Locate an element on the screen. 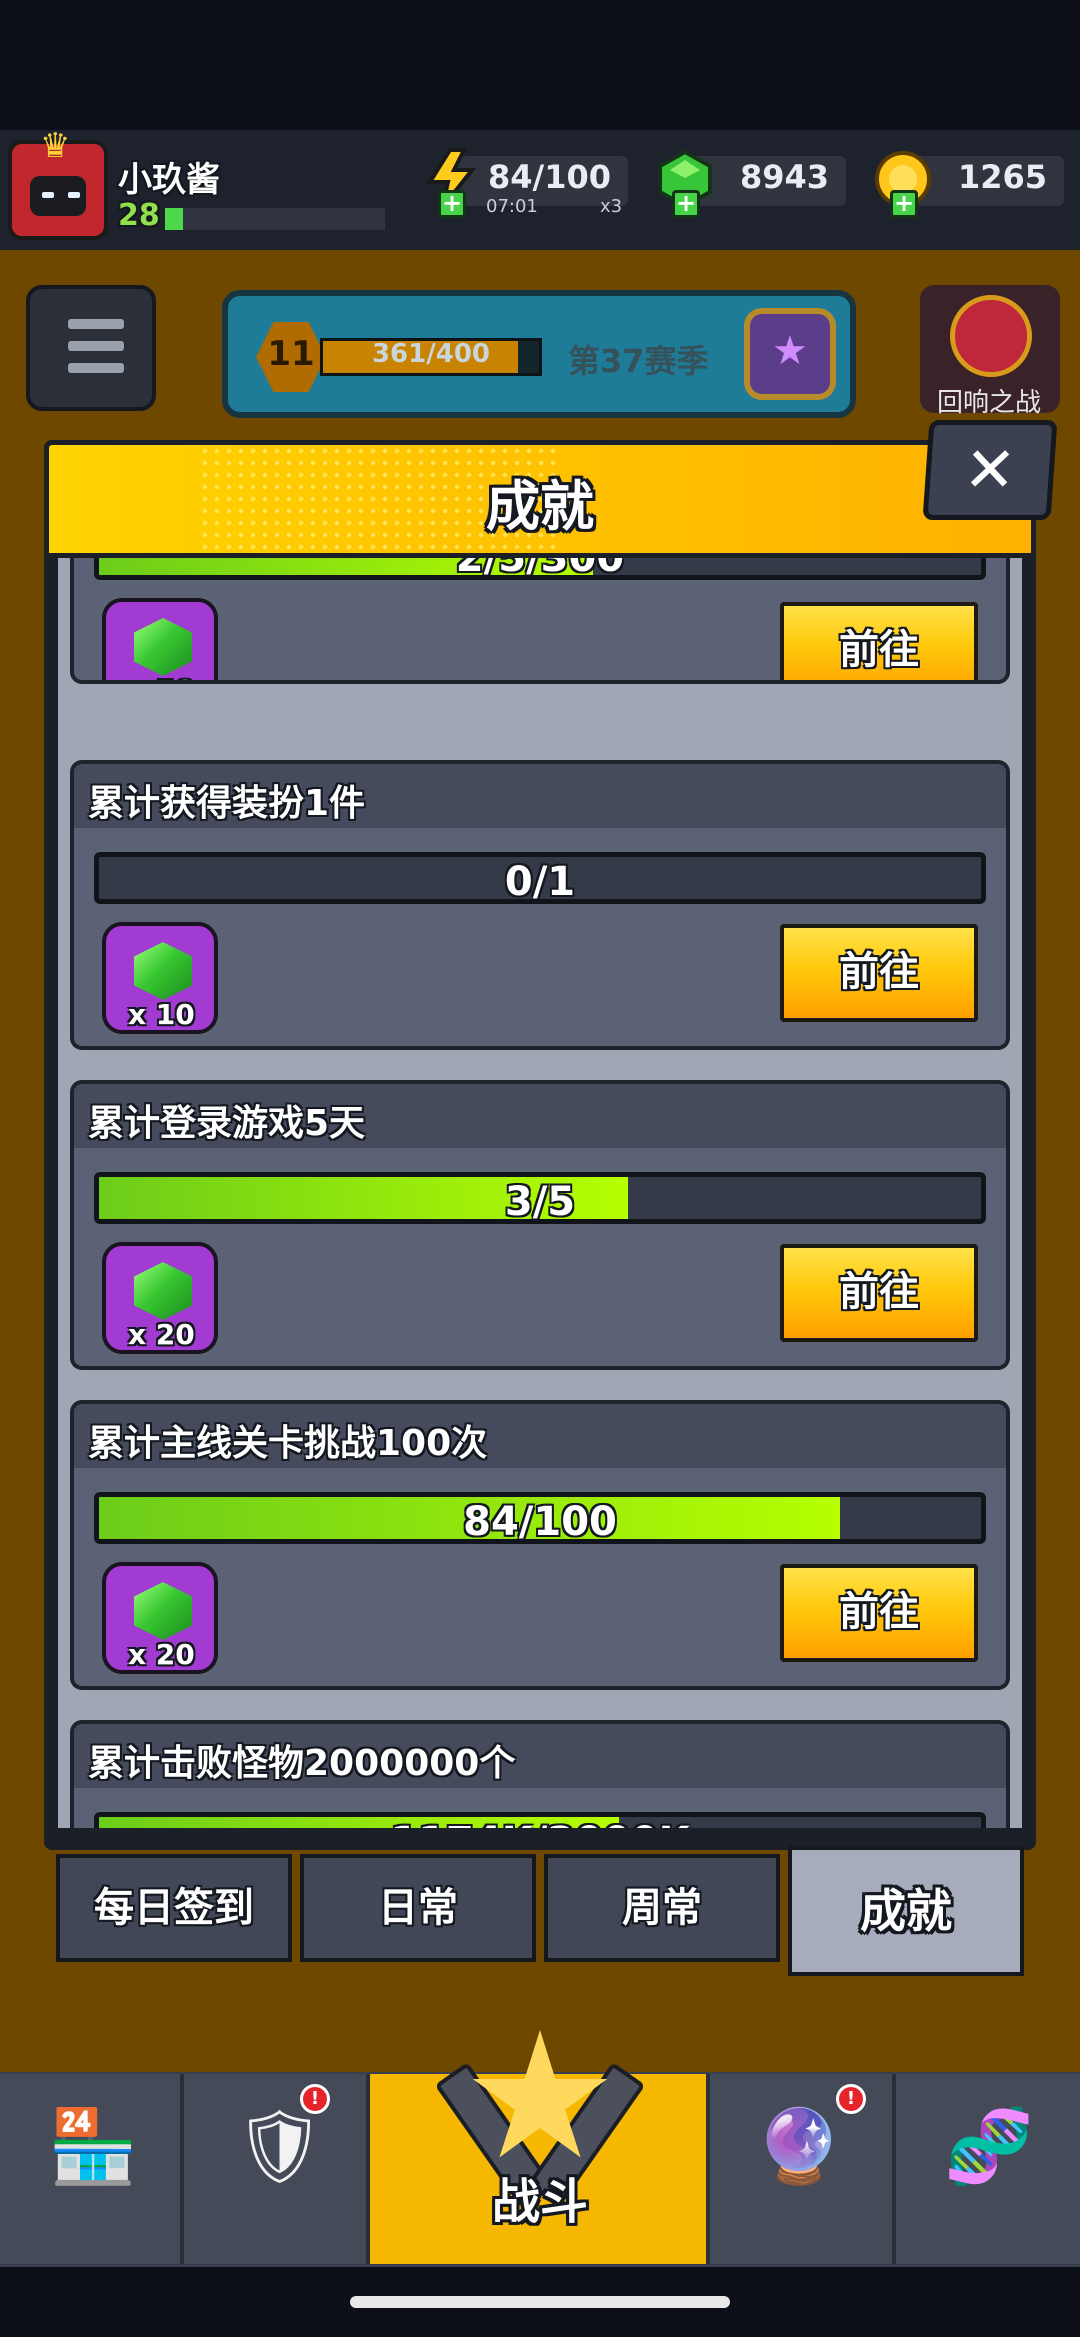 The width and height of the screenshot is (1080, 2337). achievement-card: 累计主线关卡挑战100次 84/100 x 20 前往 is located at coordinates (540, 1545).